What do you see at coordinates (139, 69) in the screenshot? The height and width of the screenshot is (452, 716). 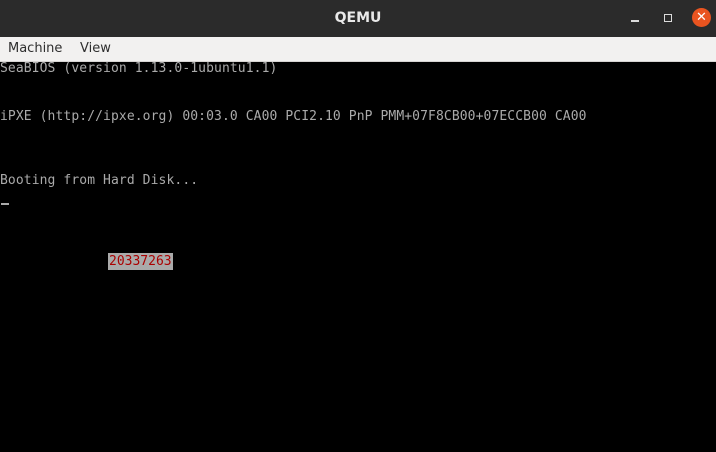 I see `console-line-seabios: SeaBIOS (version 1.13.0-1ubuntu1.1)` at bounding box center [139, 69].